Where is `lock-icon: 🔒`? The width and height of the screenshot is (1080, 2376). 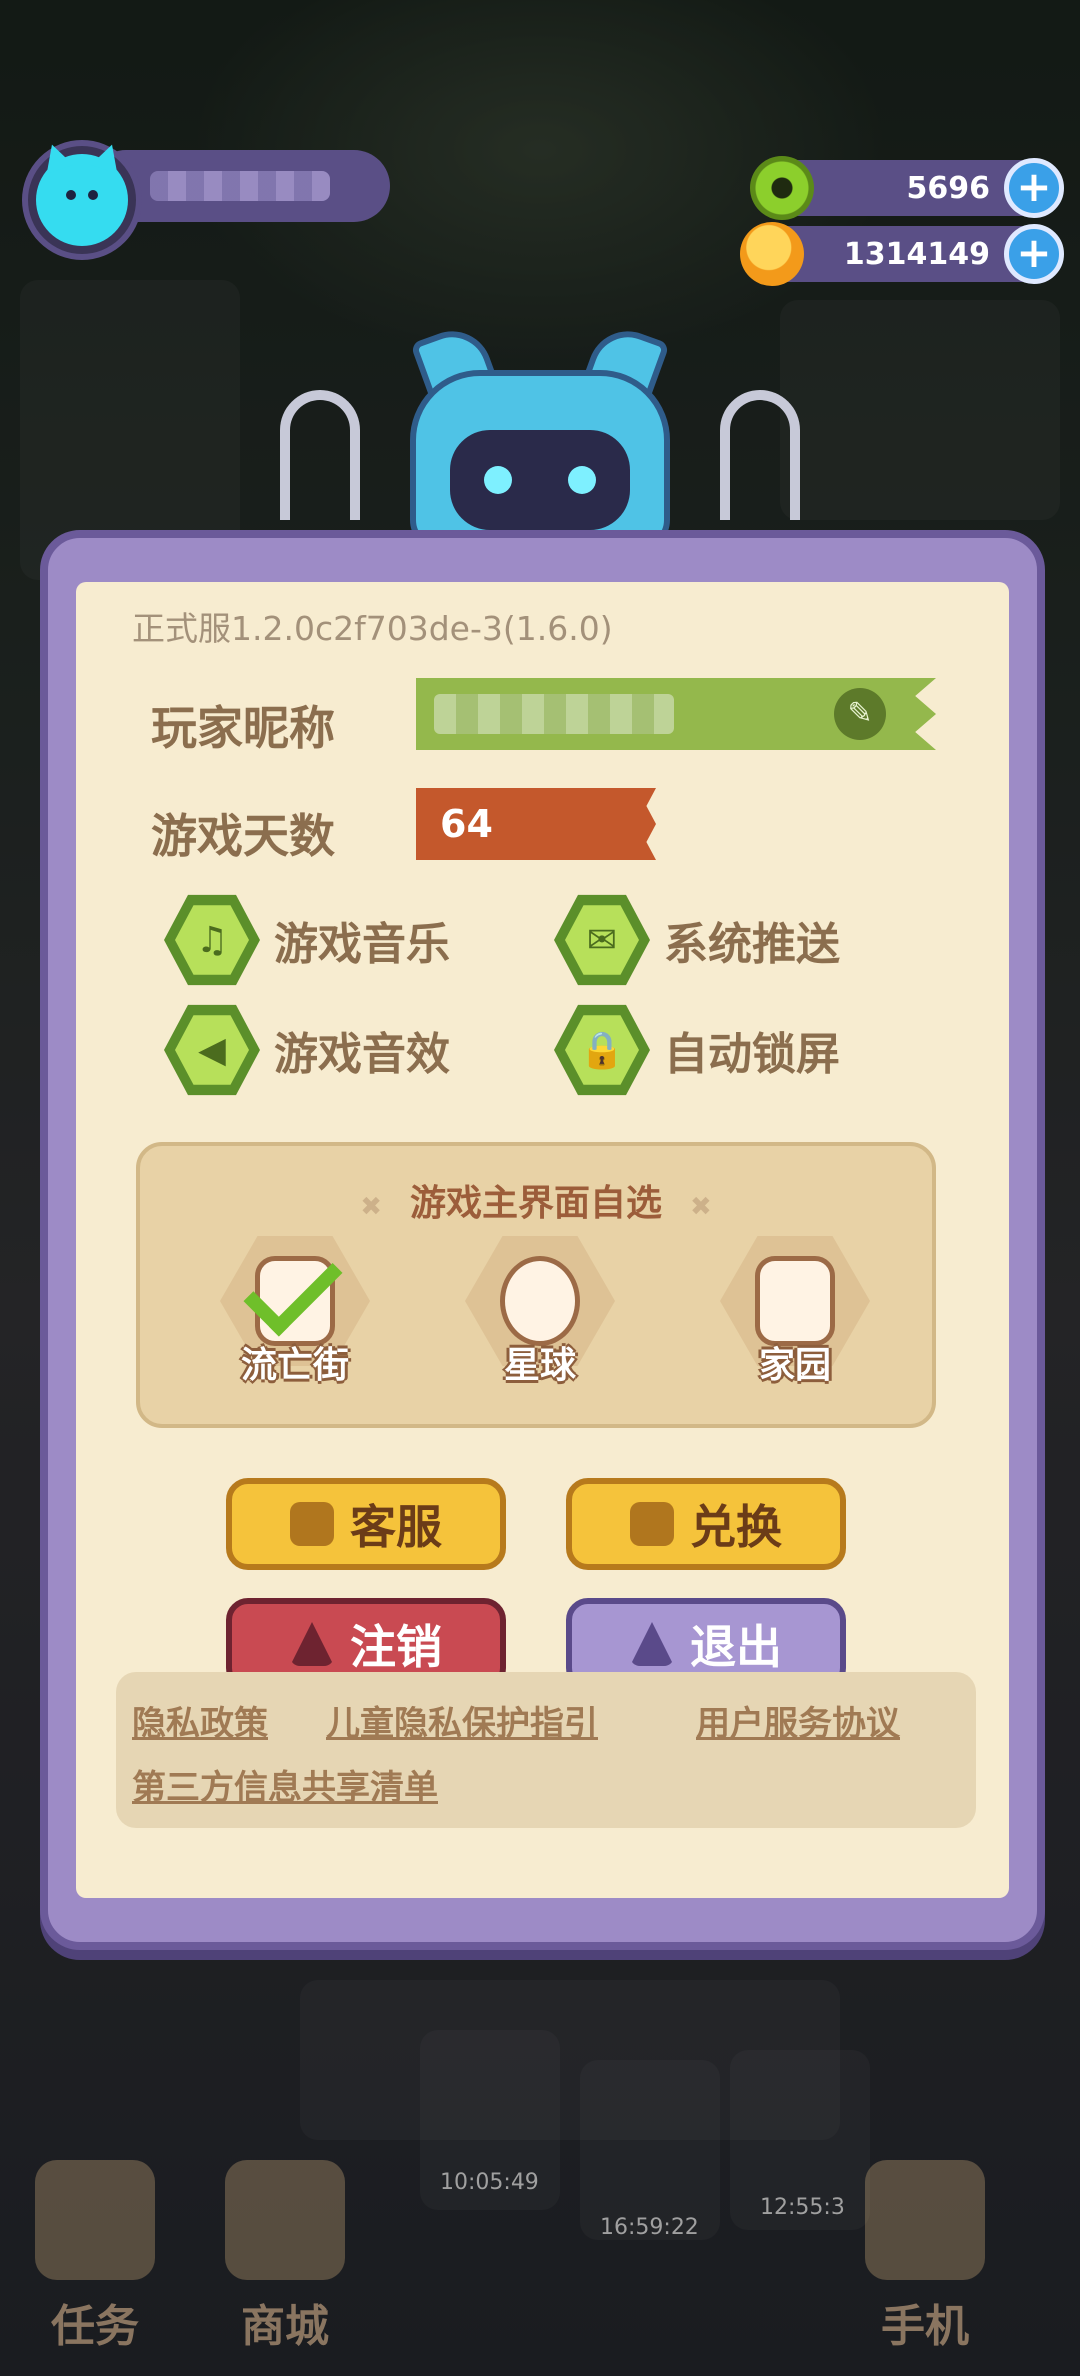 lock-icon: 🔒 is located at coordinates (602, 1050).